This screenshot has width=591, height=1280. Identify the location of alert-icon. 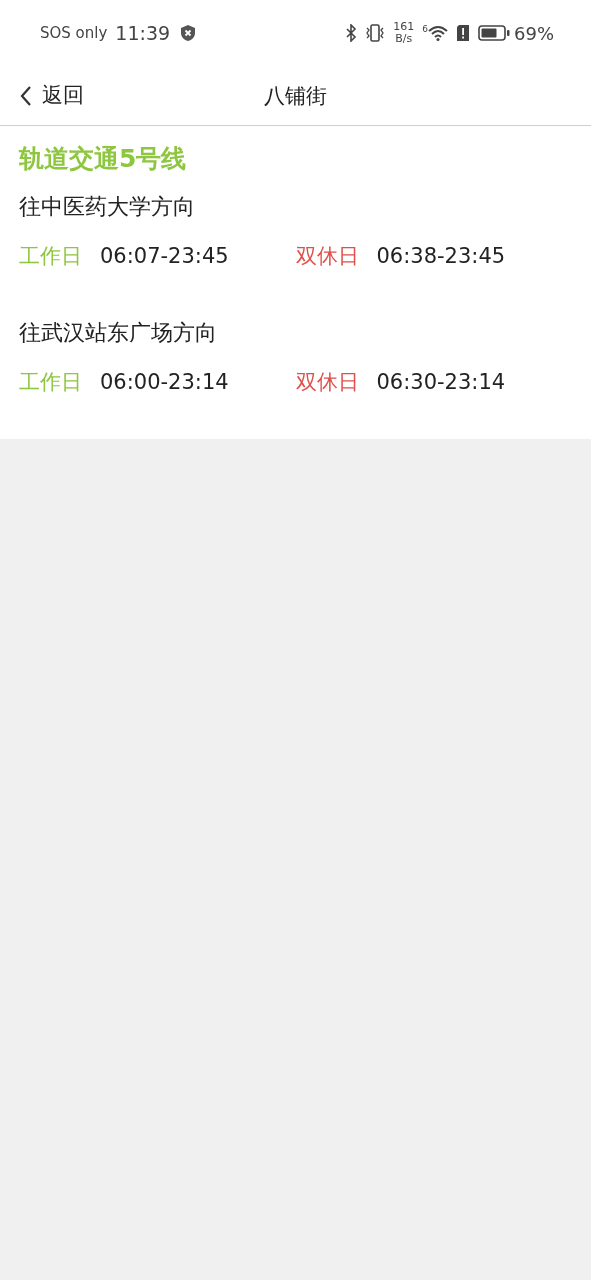
(463, 33).